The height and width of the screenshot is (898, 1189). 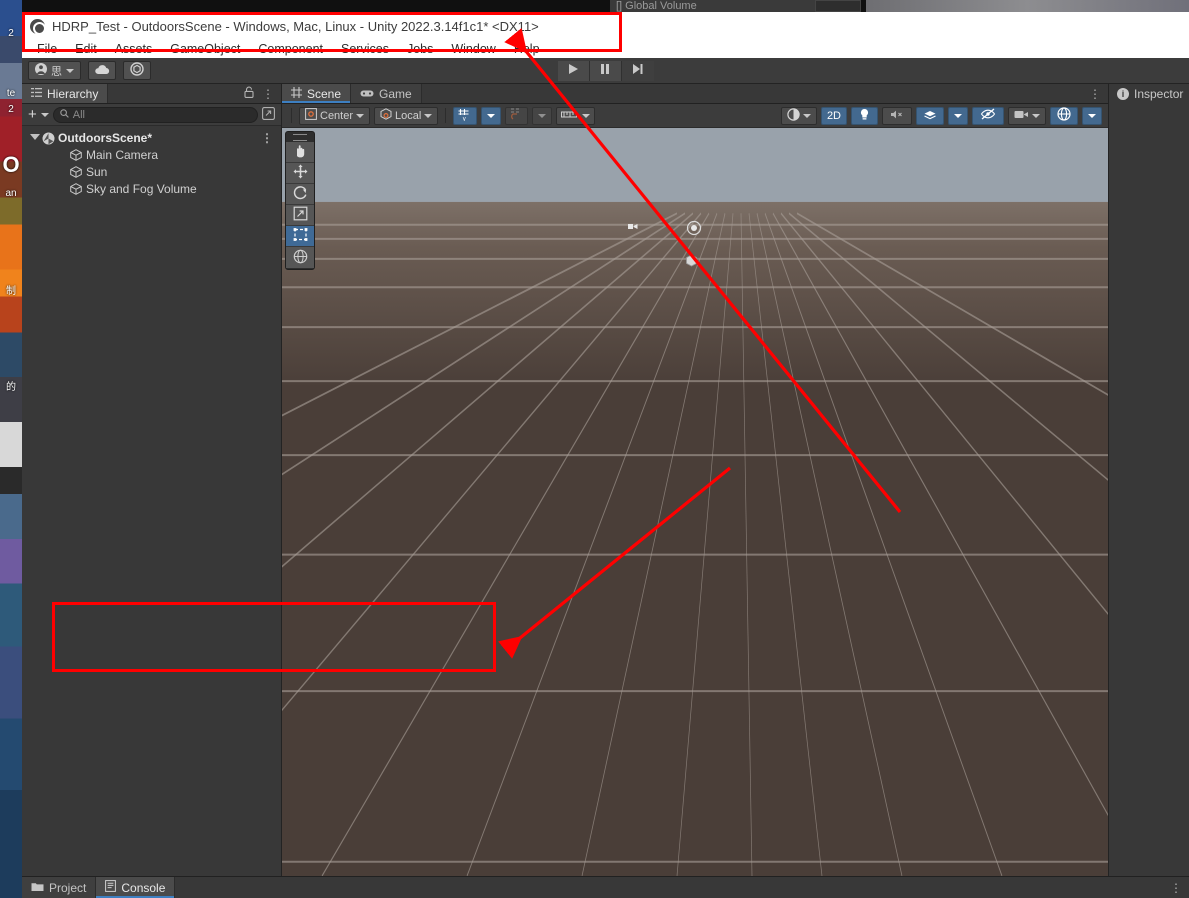 I want to click on account-label: 思, so click(x=56, y=71).